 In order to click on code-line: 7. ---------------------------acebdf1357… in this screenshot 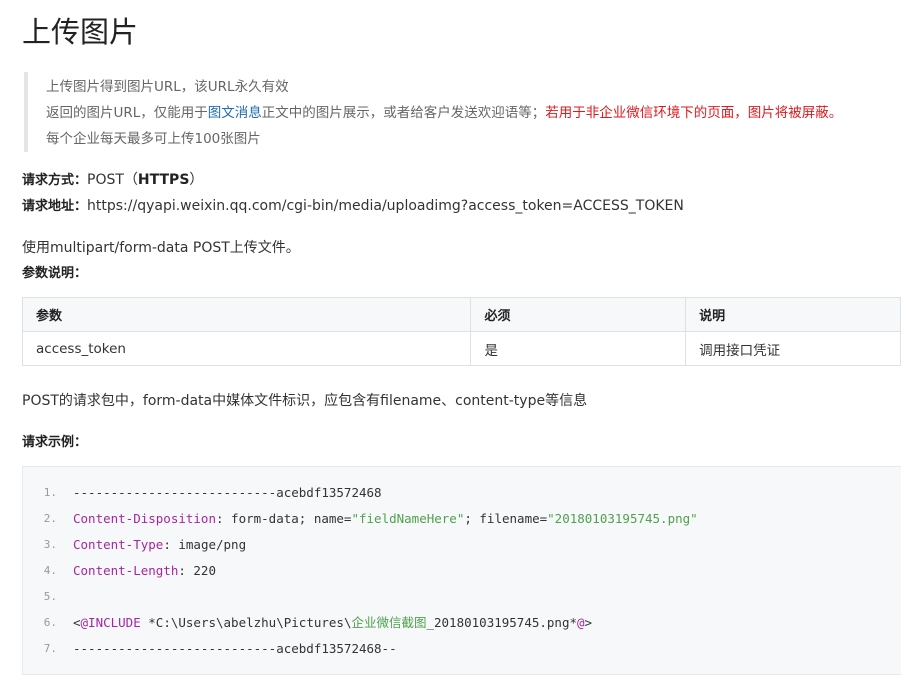, I will do `click(462, 649)`.